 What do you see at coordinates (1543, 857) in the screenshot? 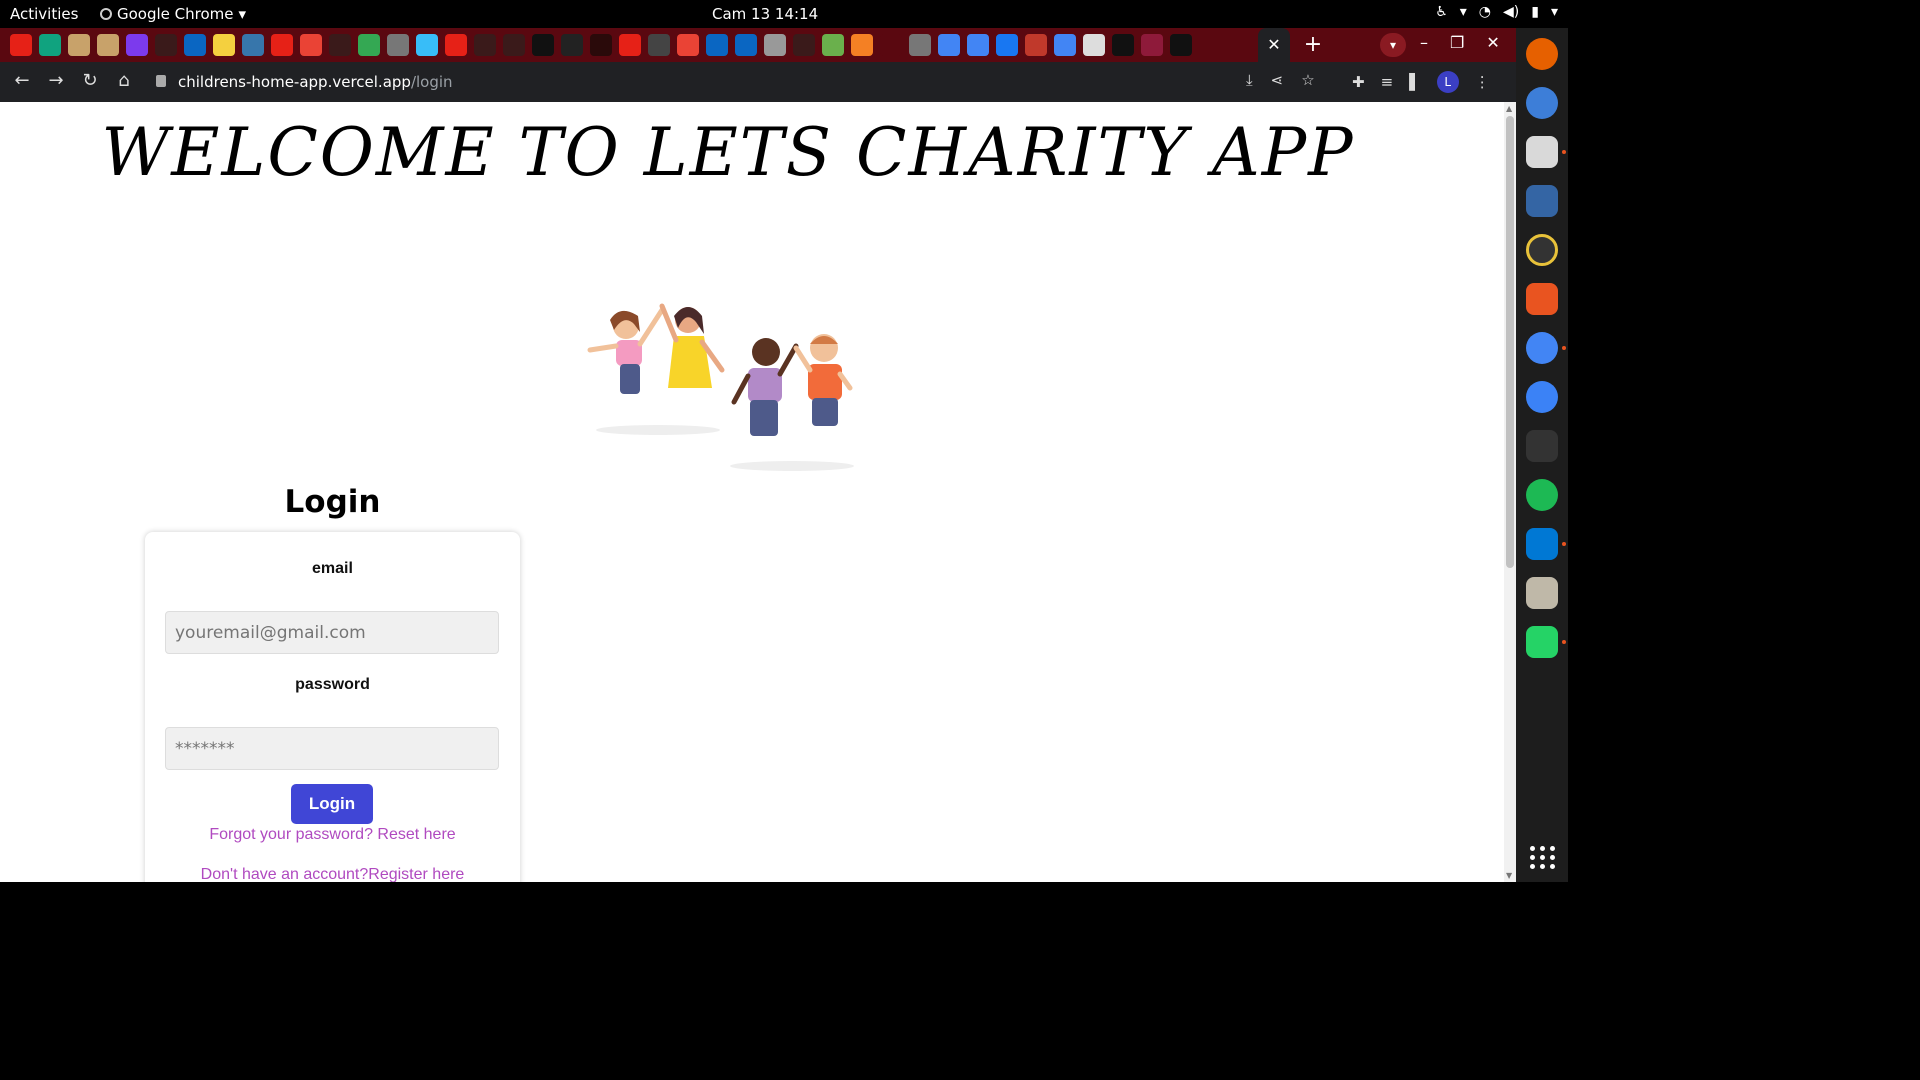
I see `show-apps-icon` at bounding box center [1543, 857].